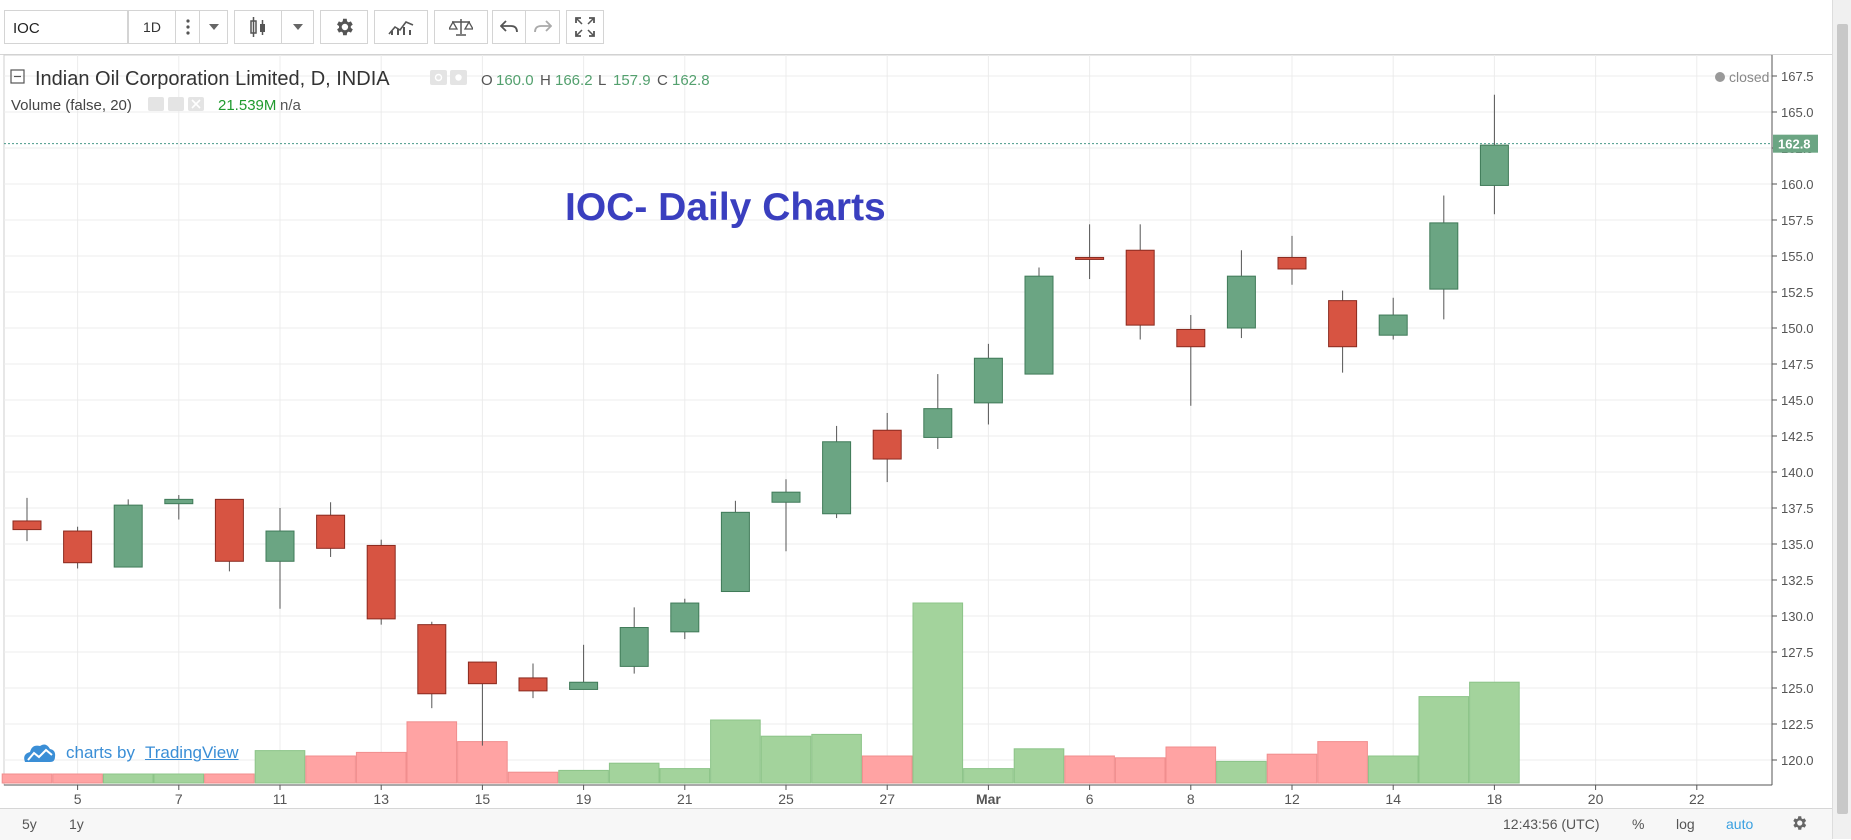  What do you see at coordinates (545, 80) in the screenshot?
I see `high-label: H` at bounding box center [545, 80].